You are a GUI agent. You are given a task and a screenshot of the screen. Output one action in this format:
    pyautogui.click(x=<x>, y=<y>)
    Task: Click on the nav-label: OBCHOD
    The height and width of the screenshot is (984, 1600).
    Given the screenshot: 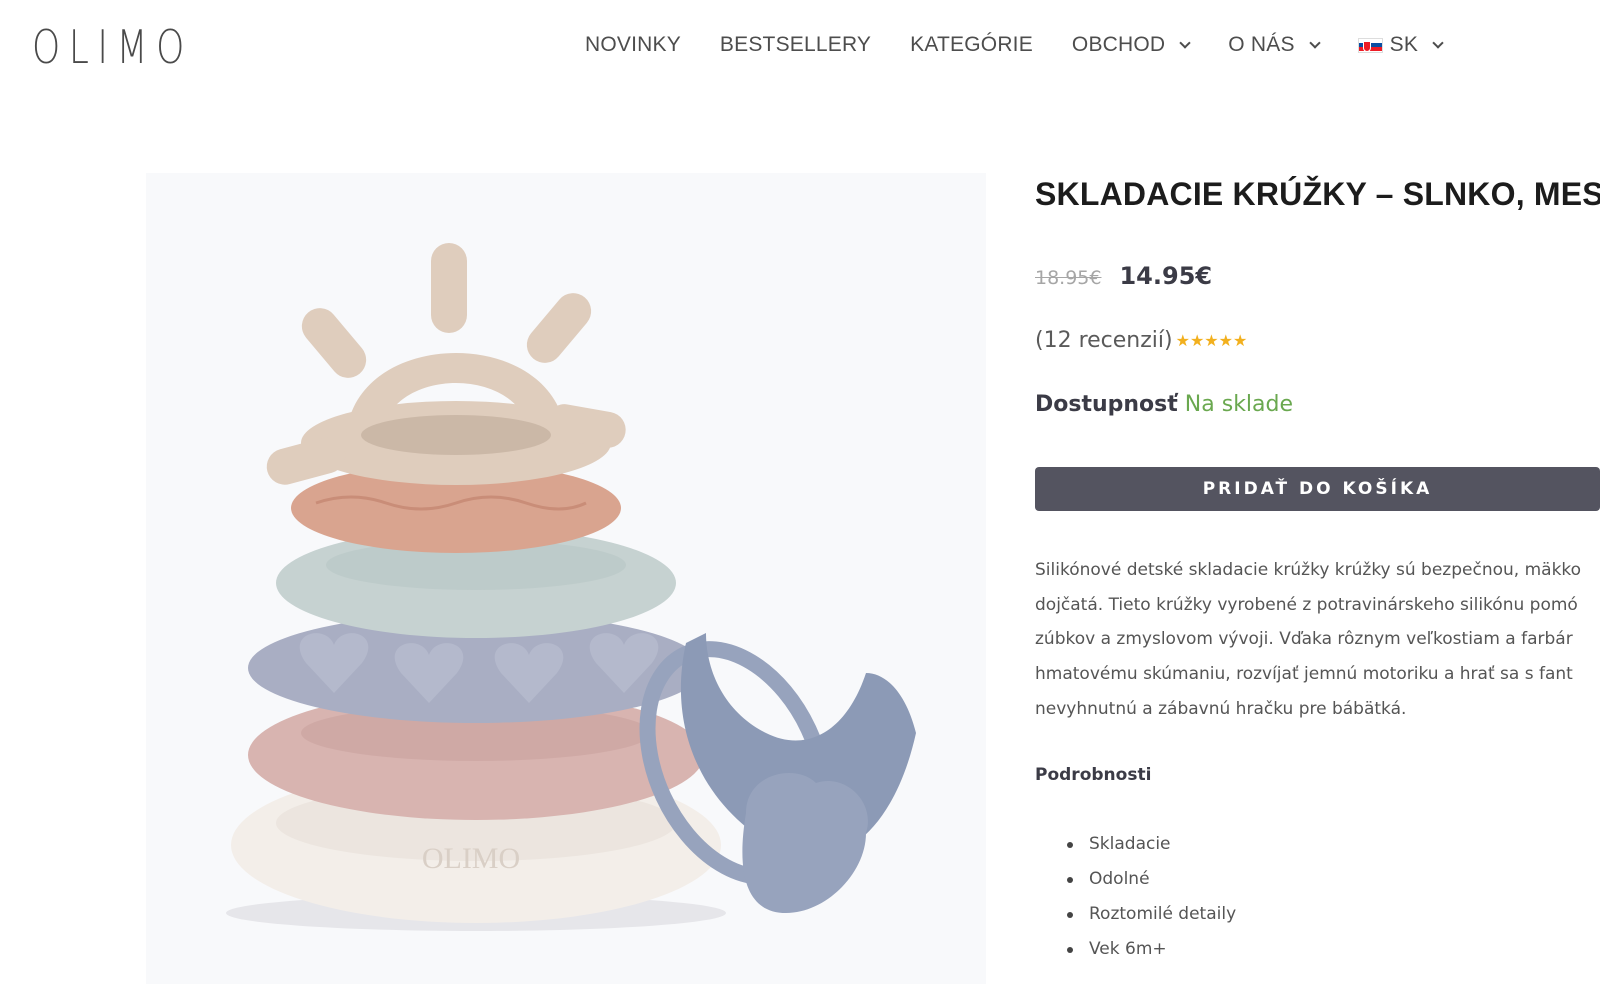 What is the action you would take?
    pyautogui.click(x=1118, y=44)
    